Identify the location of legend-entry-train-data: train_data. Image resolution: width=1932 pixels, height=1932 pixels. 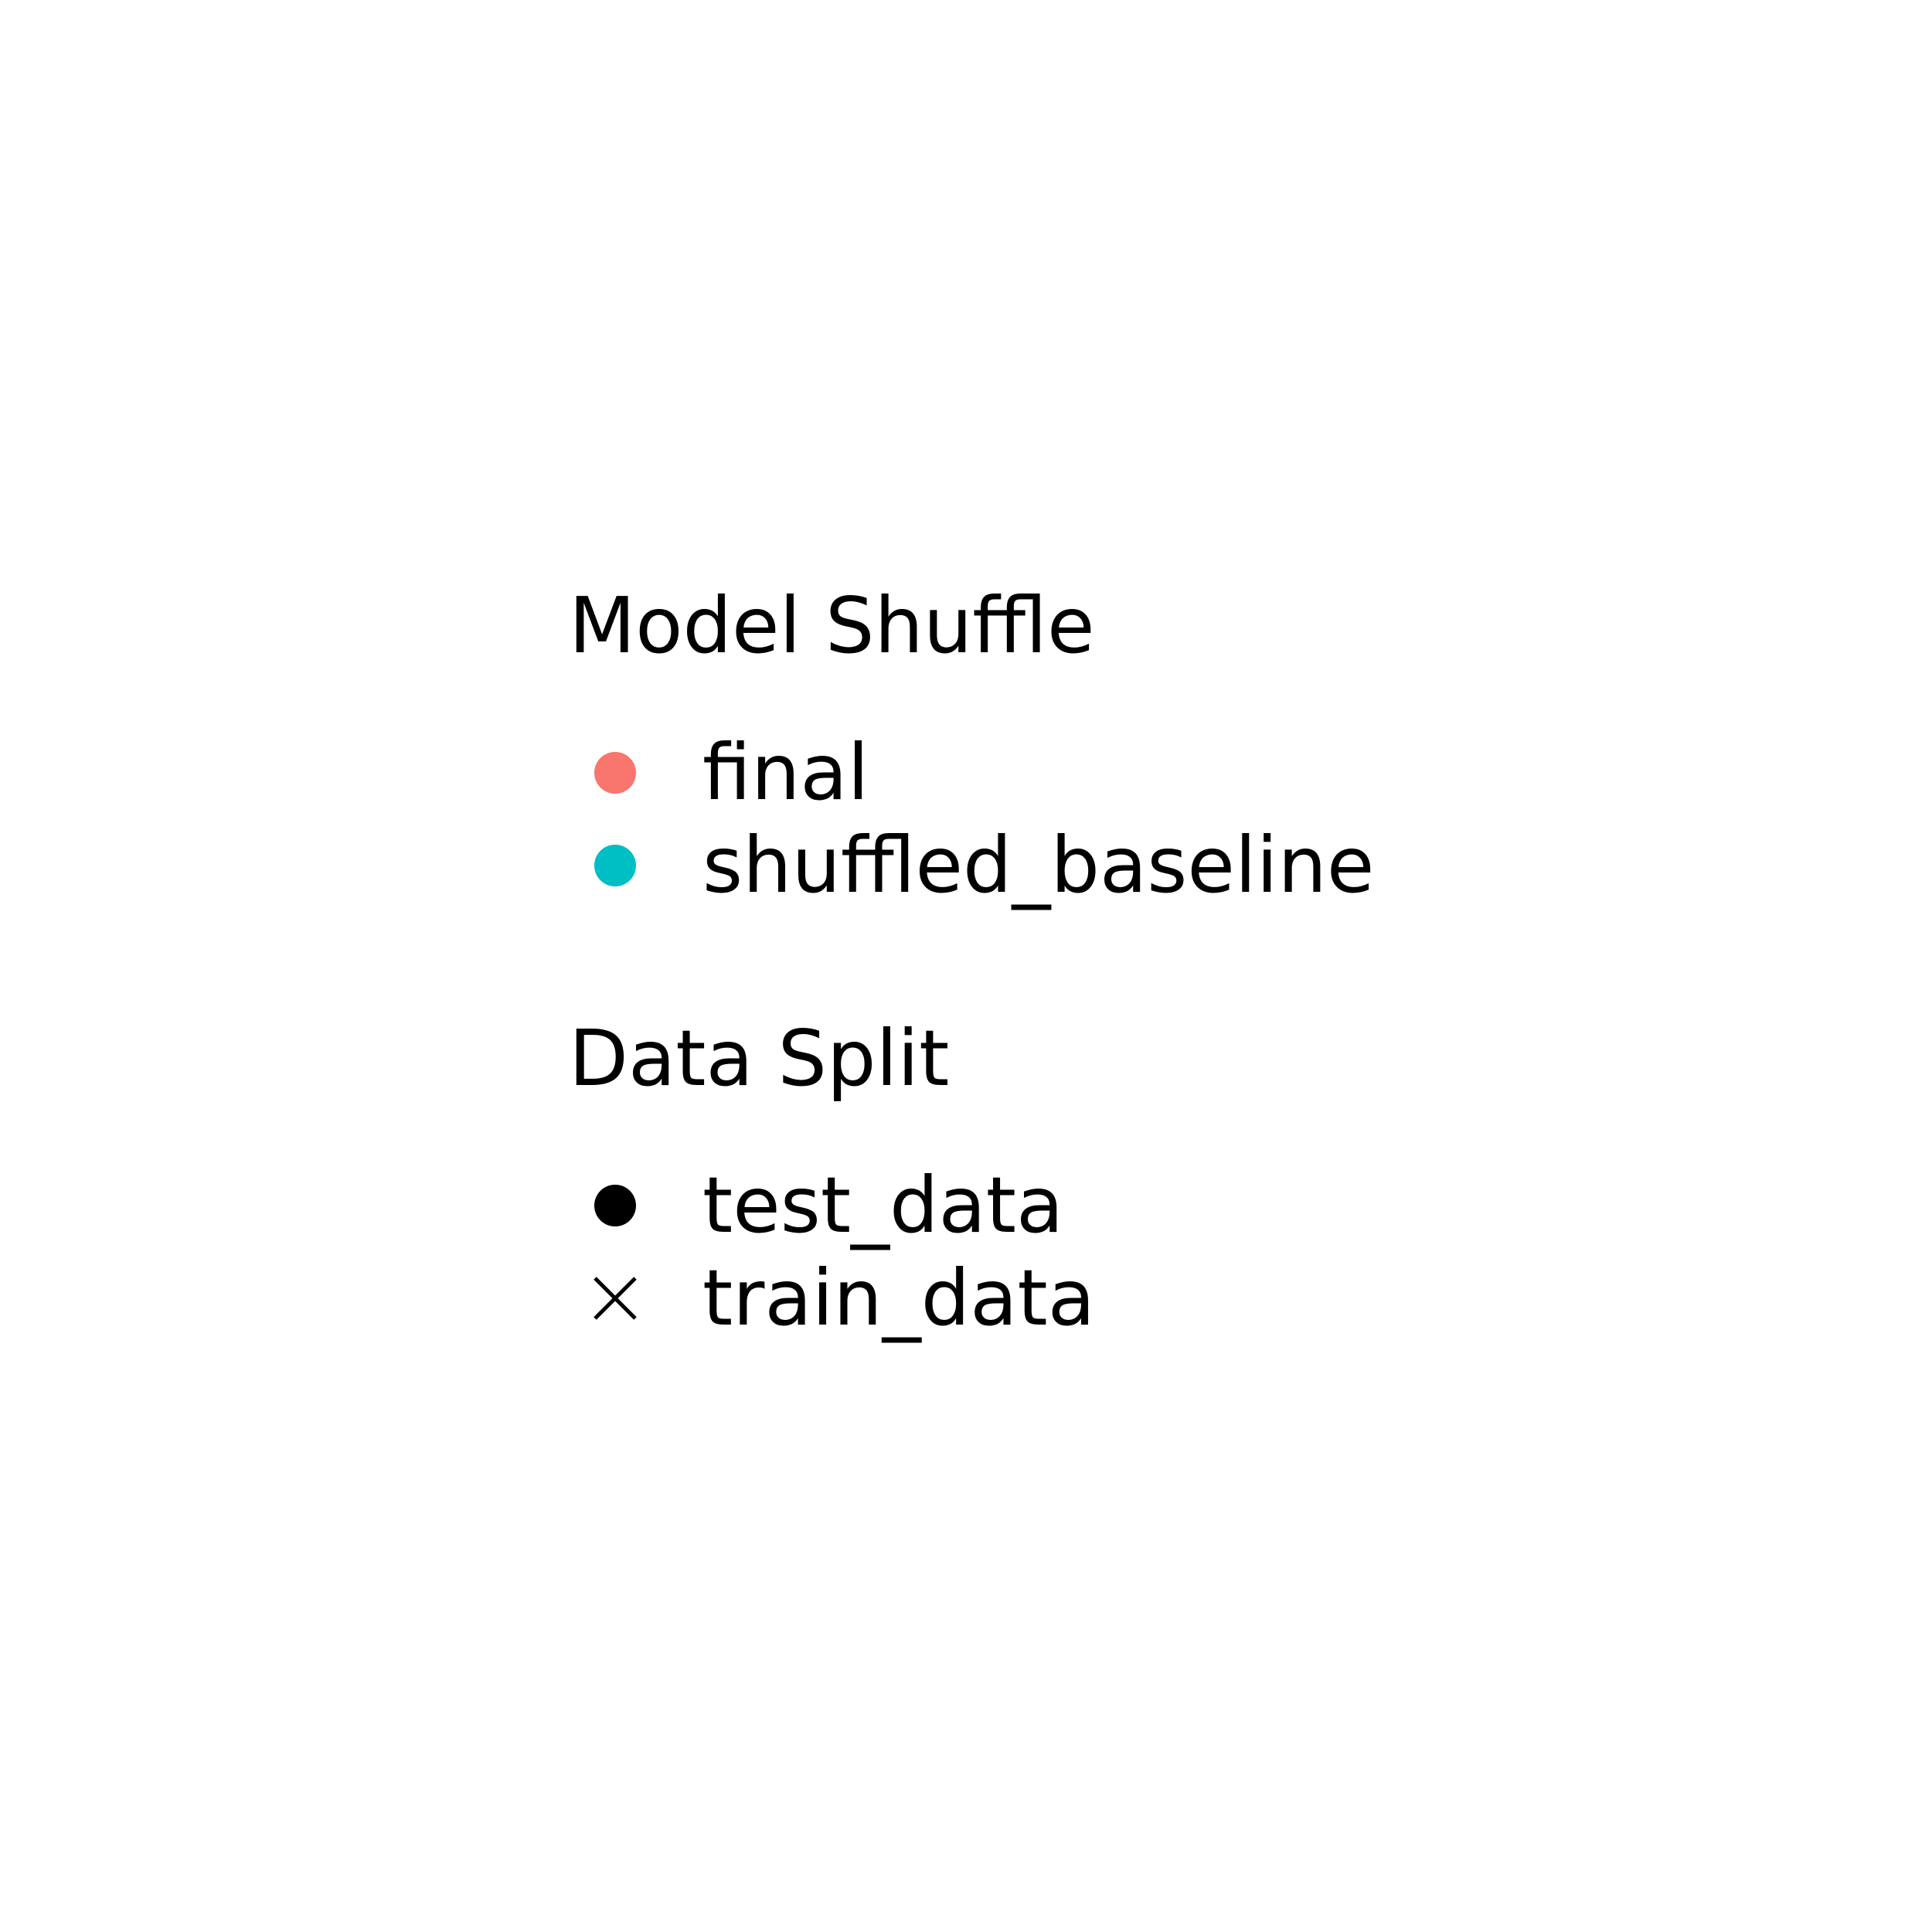
(1071, 1298).